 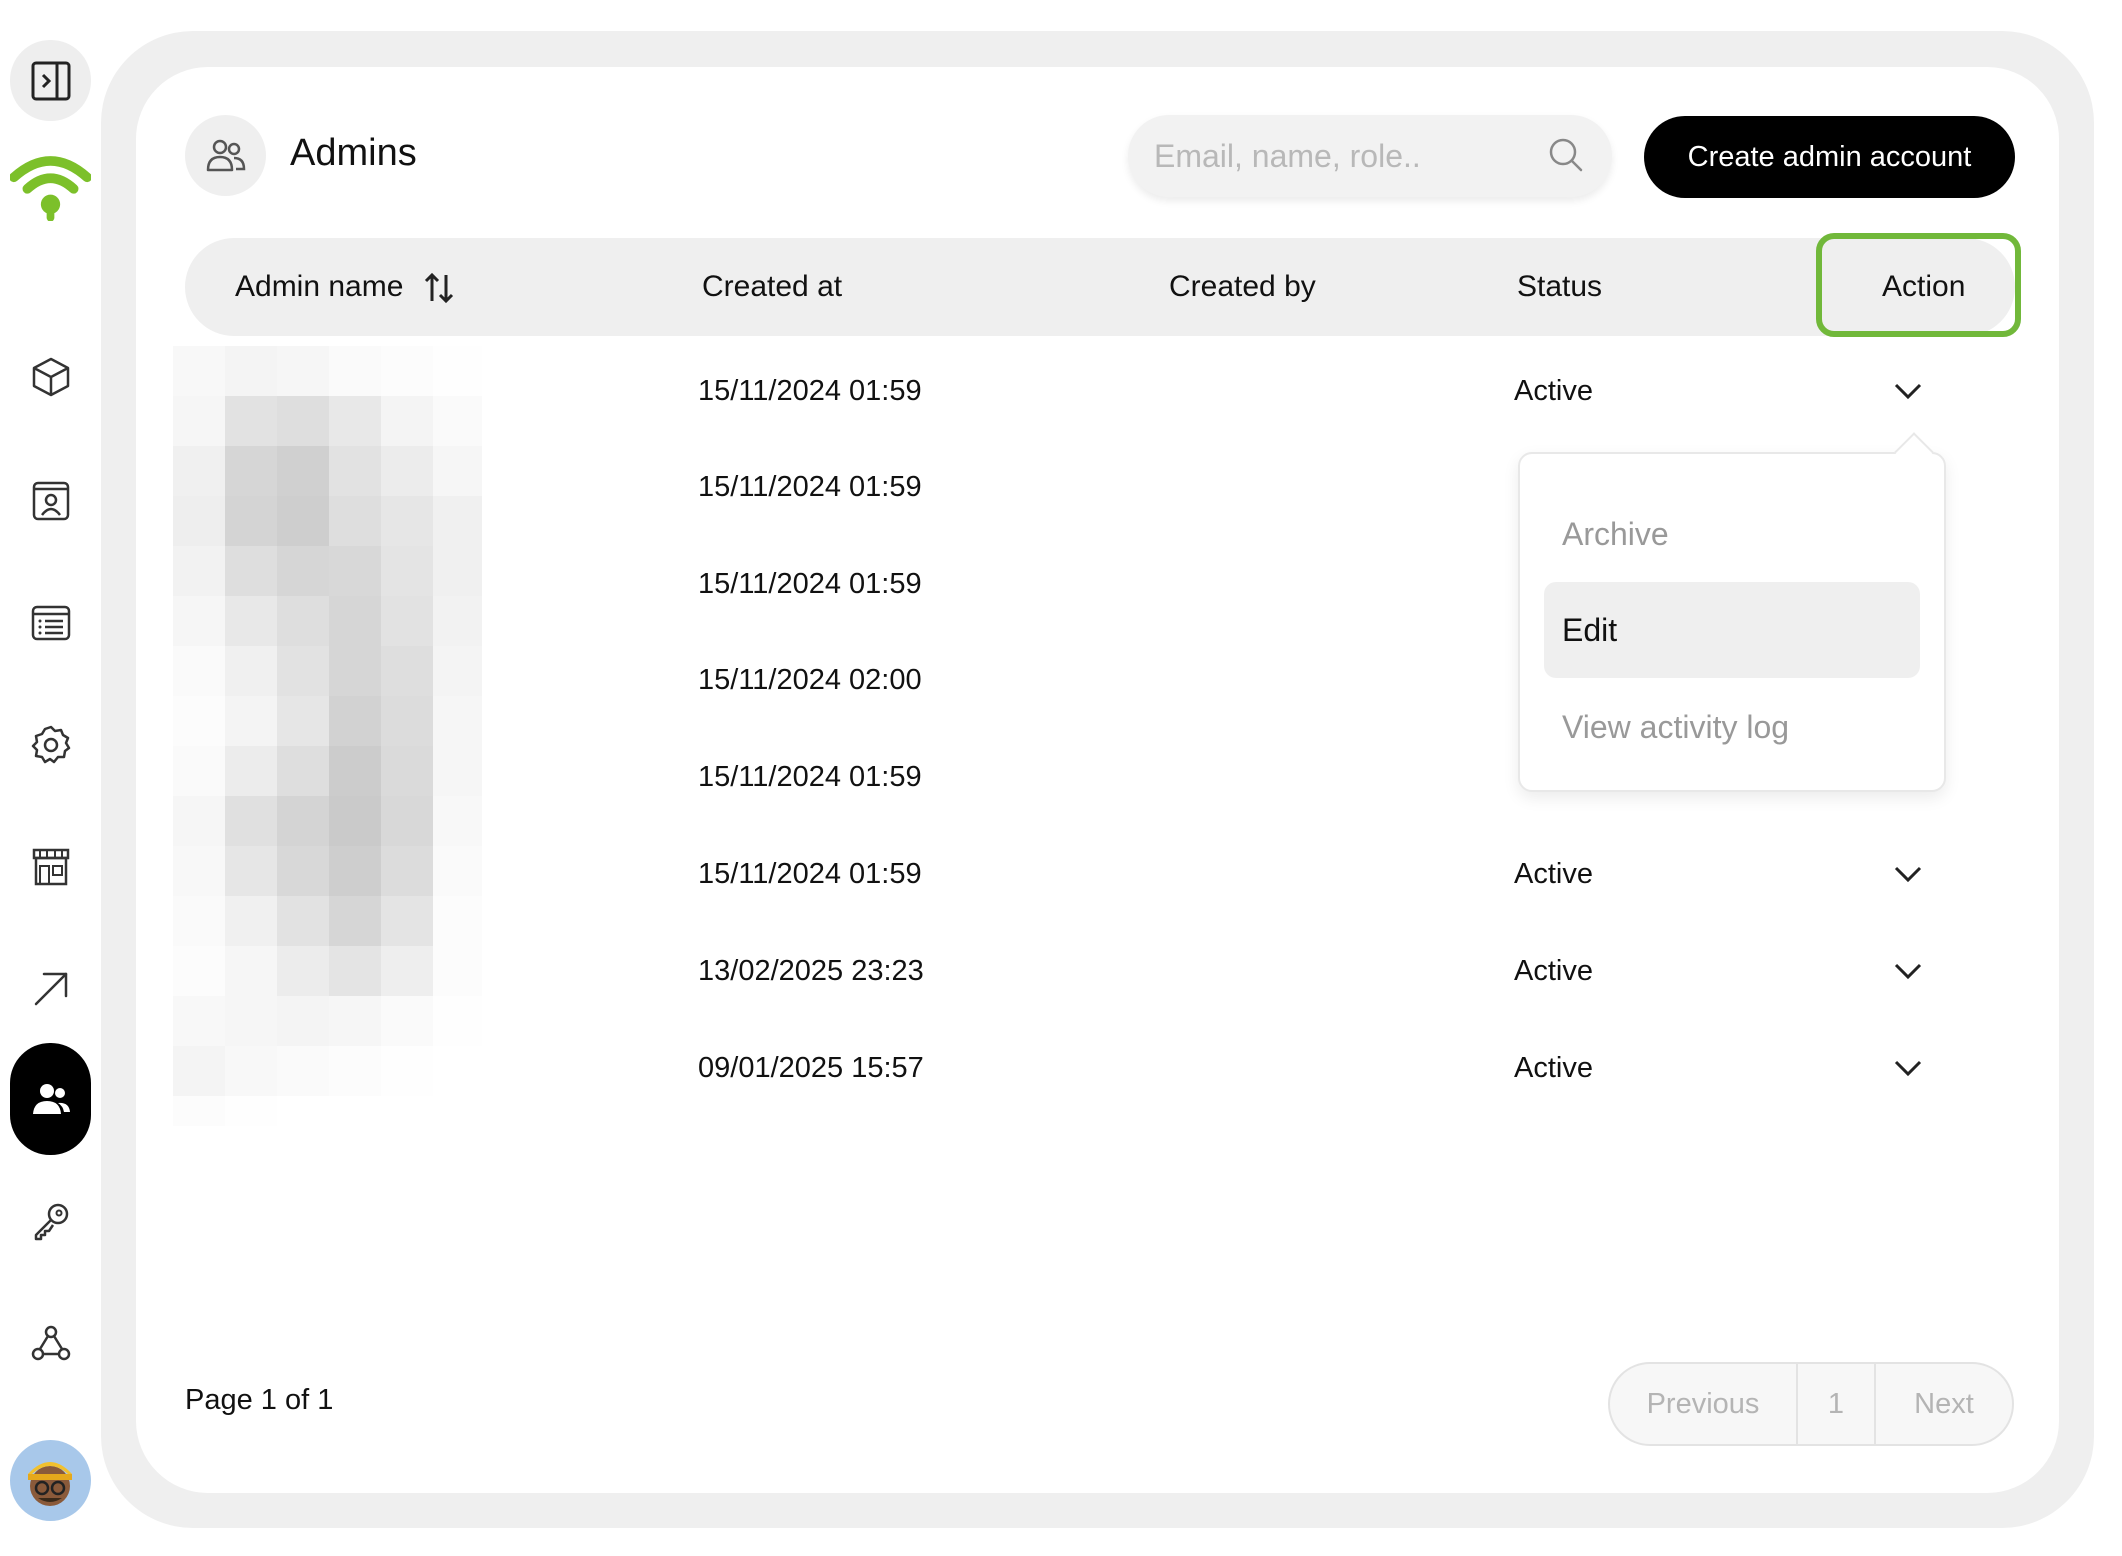 I want to click on sidebar-item-products, so click(x=50, y=377).